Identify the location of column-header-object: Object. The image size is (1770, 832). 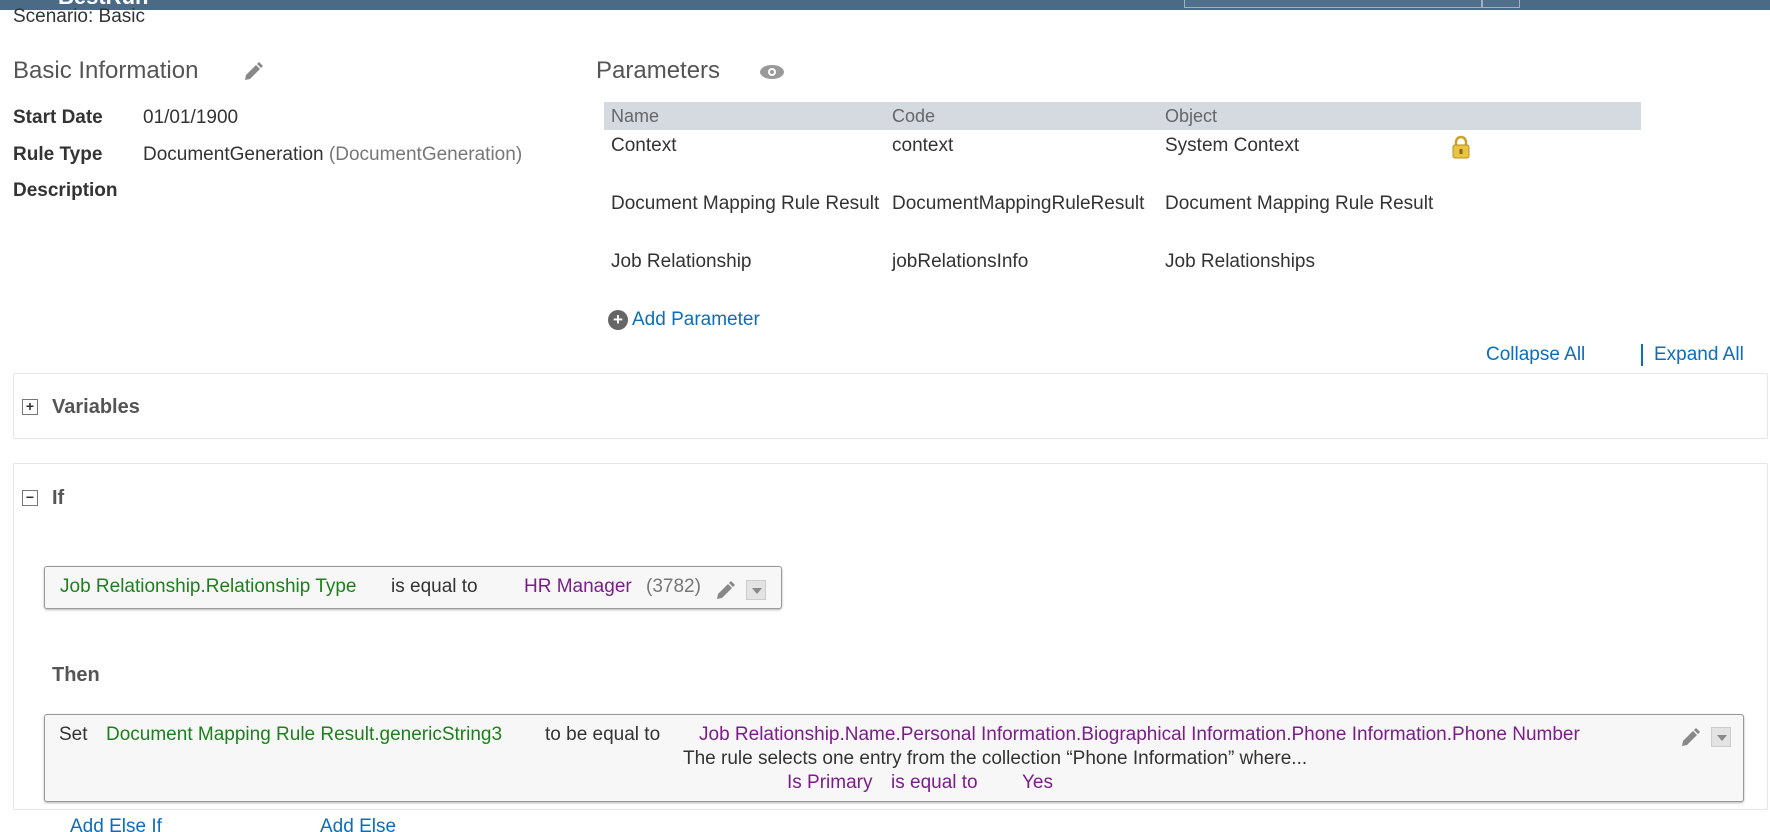
(1191, 115).